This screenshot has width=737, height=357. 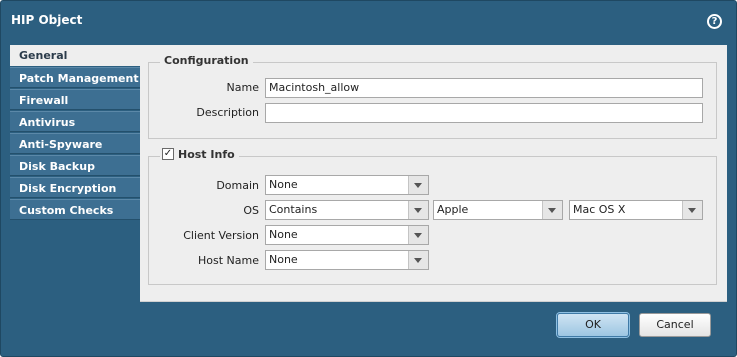 I want to click on os-vendor-value: Apple, so click(x=453, y=209).